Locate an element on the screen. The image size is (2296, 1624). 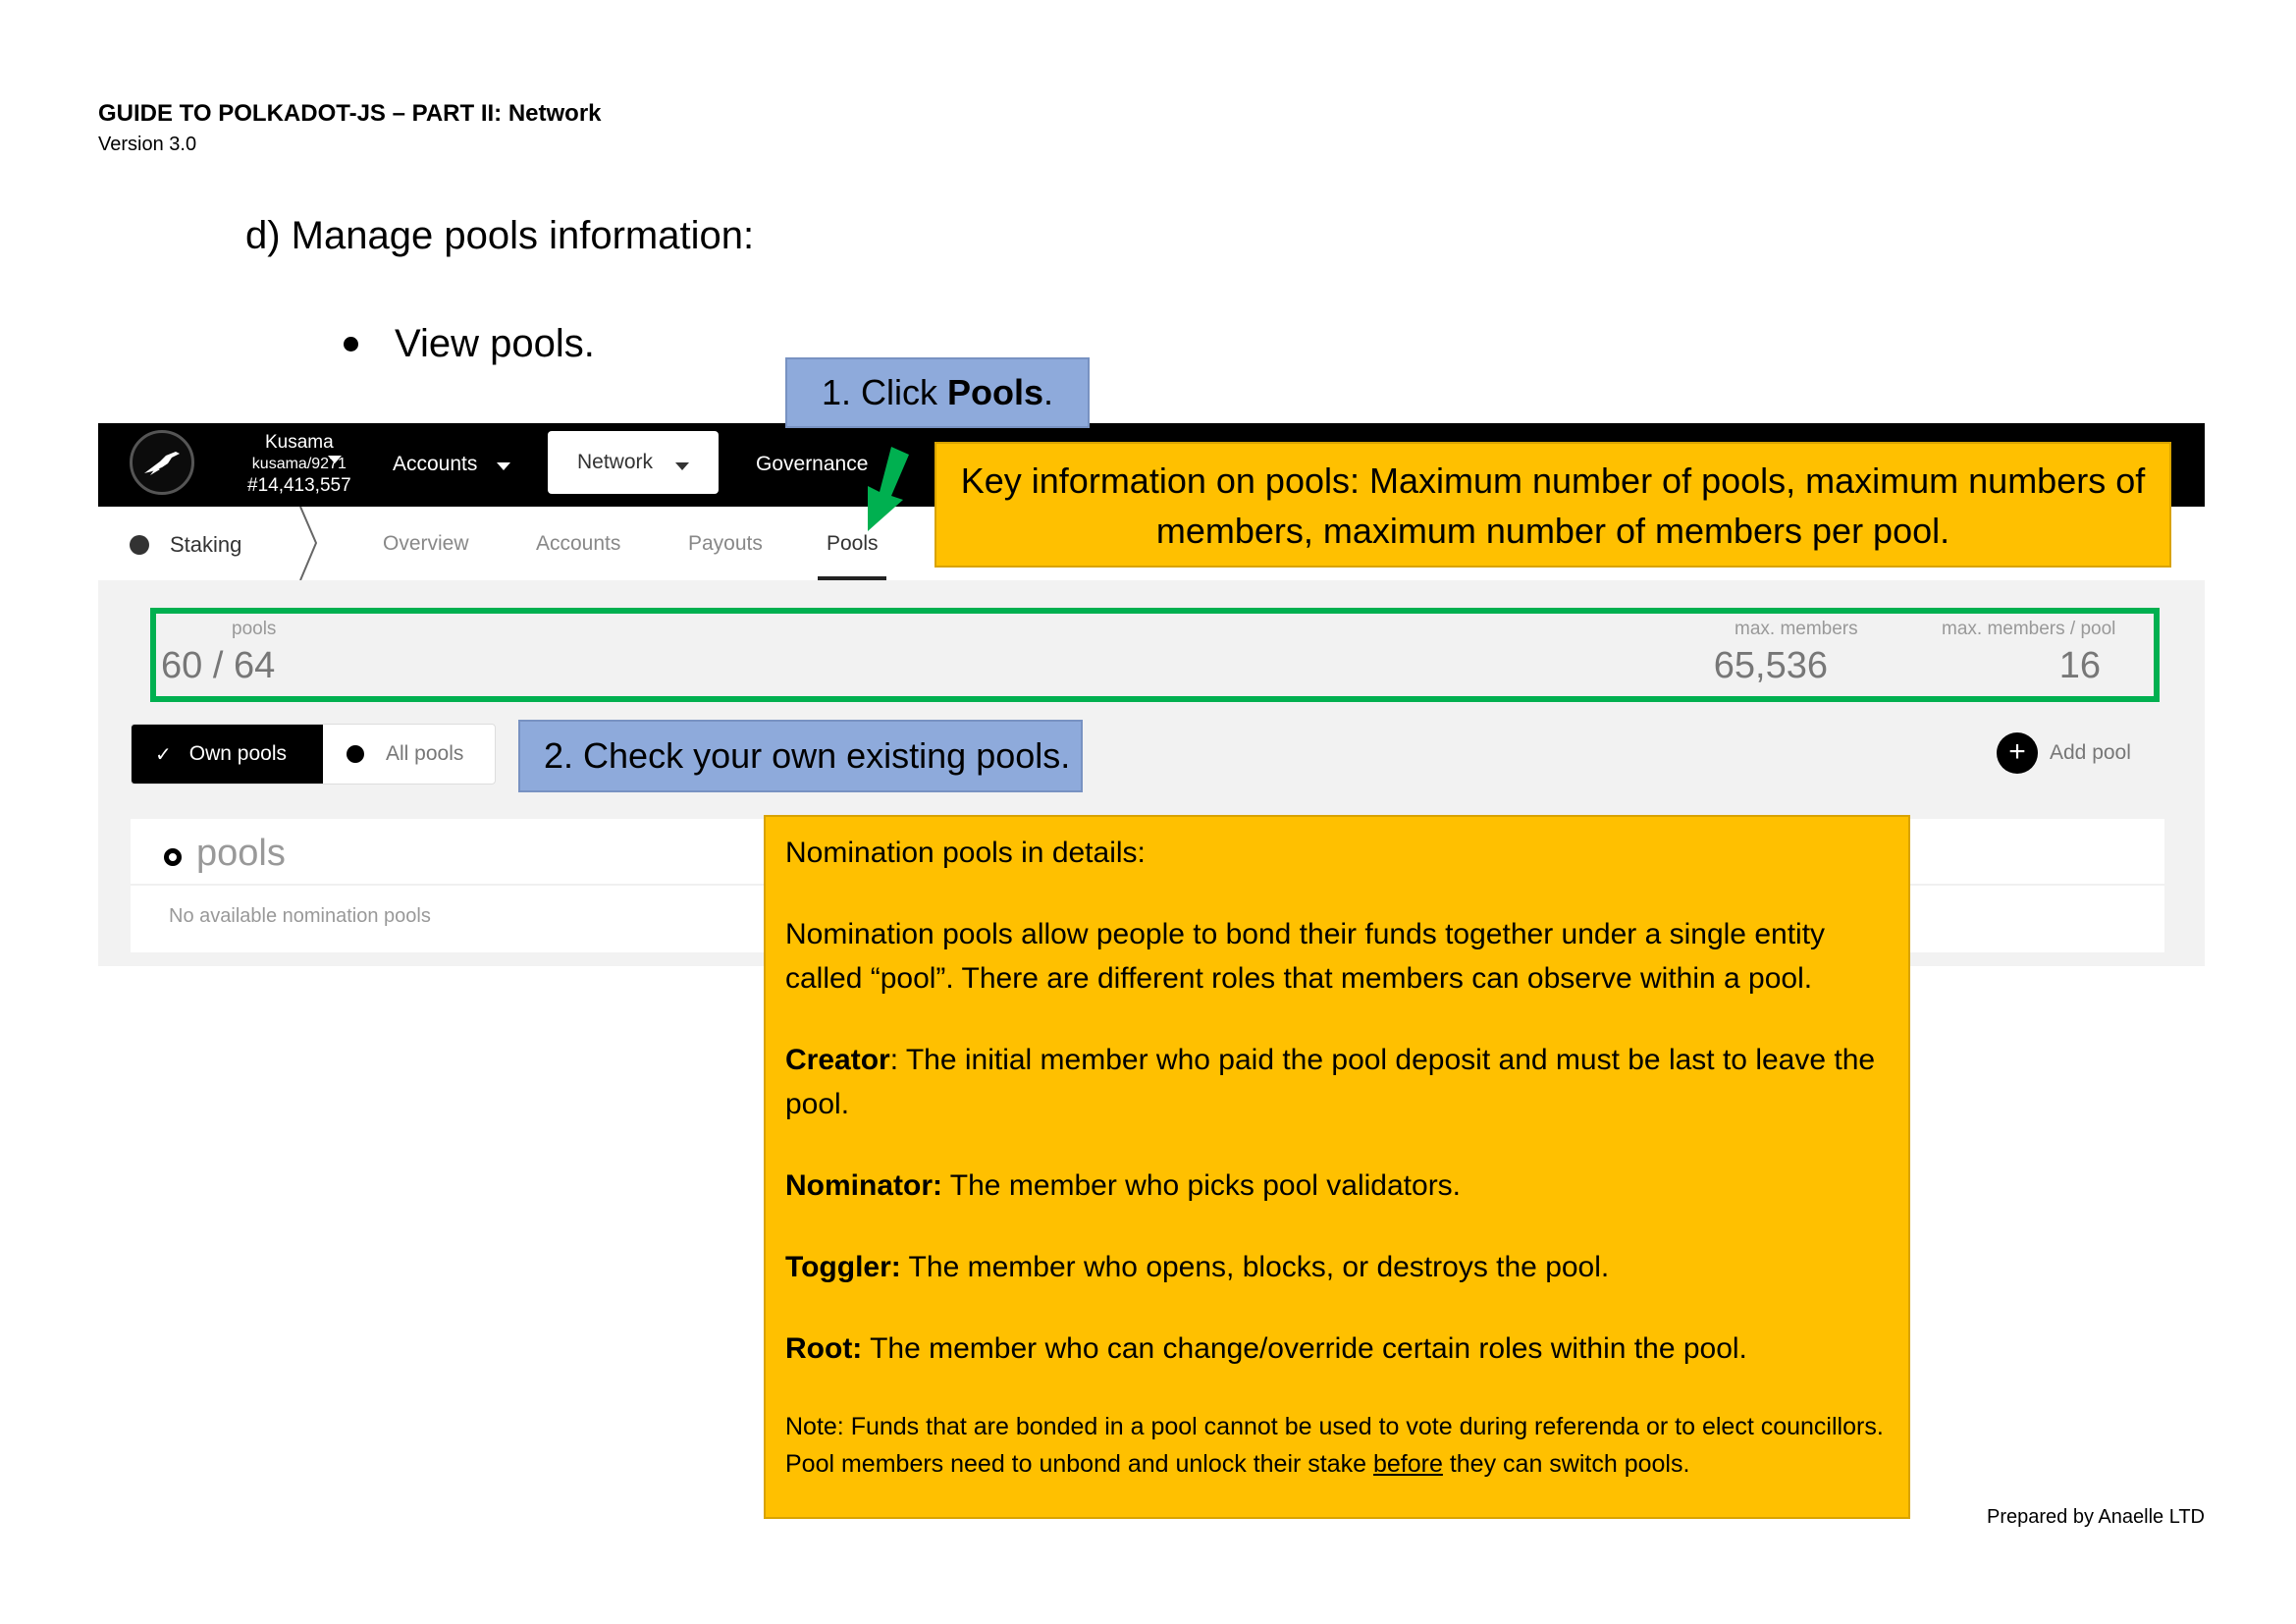
creator-label: Creator is located at coordinates (838, 1060).